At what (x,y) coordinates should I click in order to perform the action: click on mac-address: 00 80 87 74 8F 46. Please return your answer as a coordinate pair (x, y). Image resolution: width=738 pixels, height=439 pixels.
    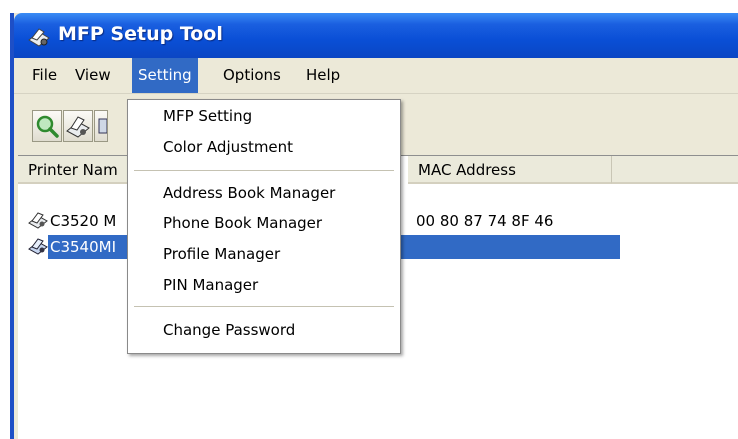
    Looking at the image, I should click on (485, 221).